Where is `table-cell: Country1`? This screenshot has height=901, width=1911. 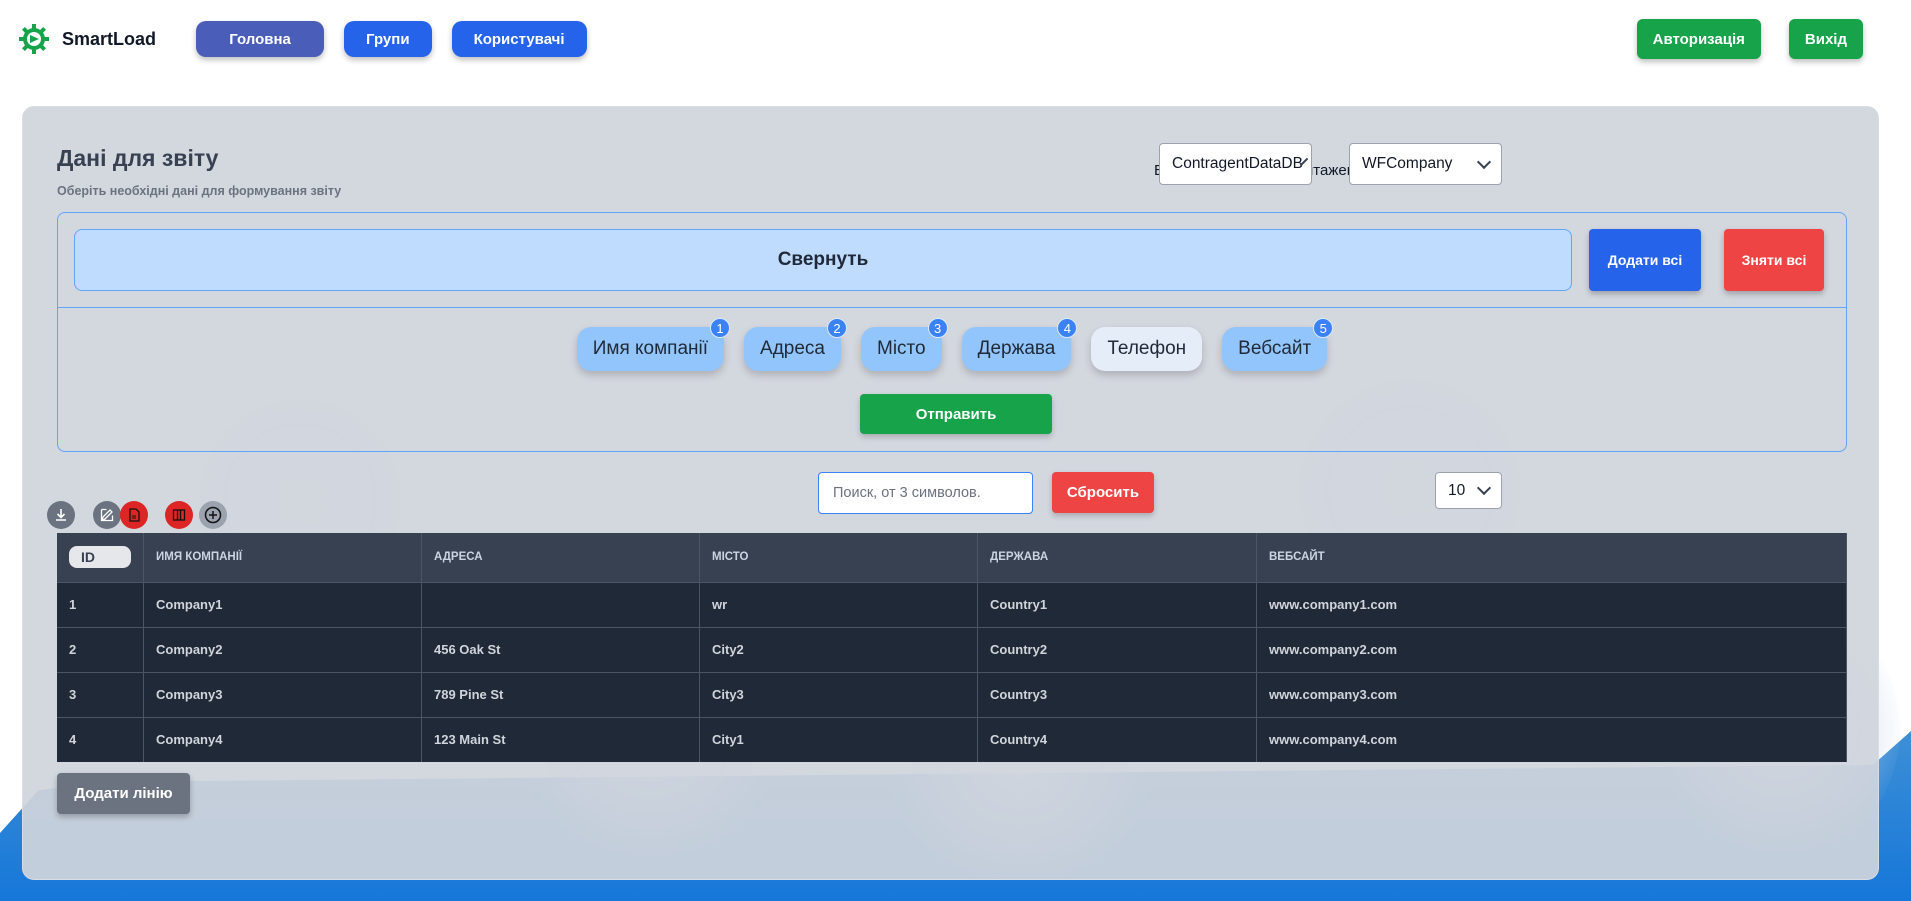
table-cell: Country1 is located at coordinates (1117, 604).